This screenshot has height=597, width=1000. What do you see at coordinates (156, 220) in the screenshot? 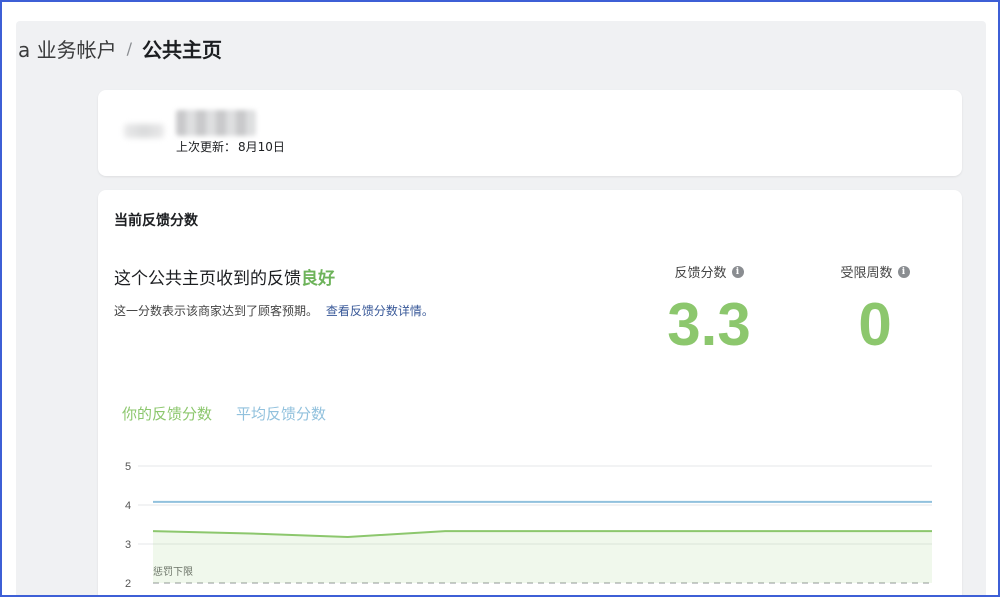
I see `section-title: 当前反馈分数` at bounding box center [156, 220].